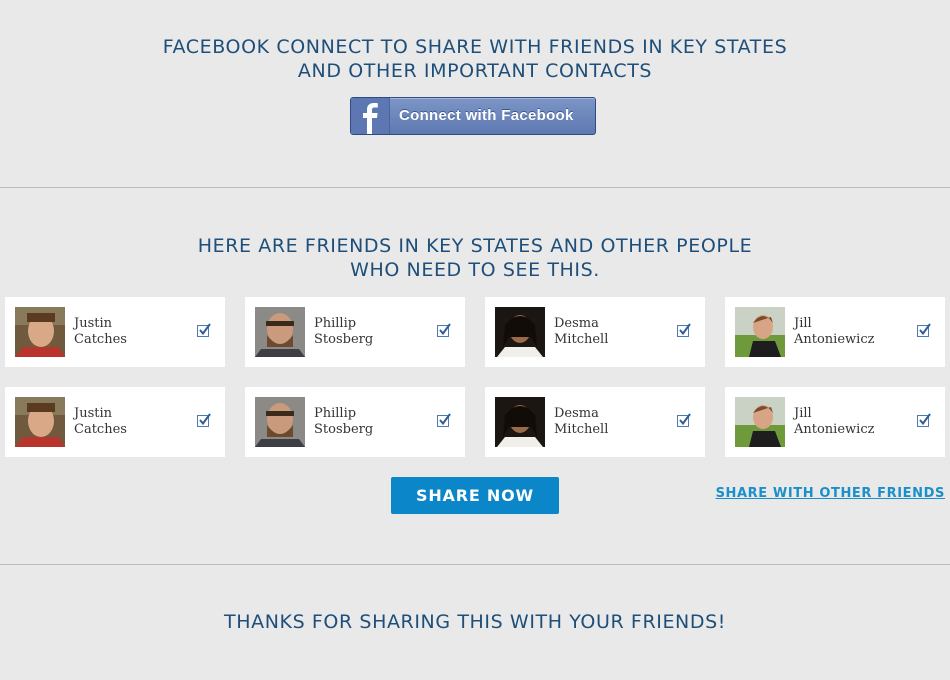 The image size is (950, 680). Describe the element at coordinates (486, 115) in the screenshot. I see `connect-with-facebook-label: Connect with Facebook` at that location.